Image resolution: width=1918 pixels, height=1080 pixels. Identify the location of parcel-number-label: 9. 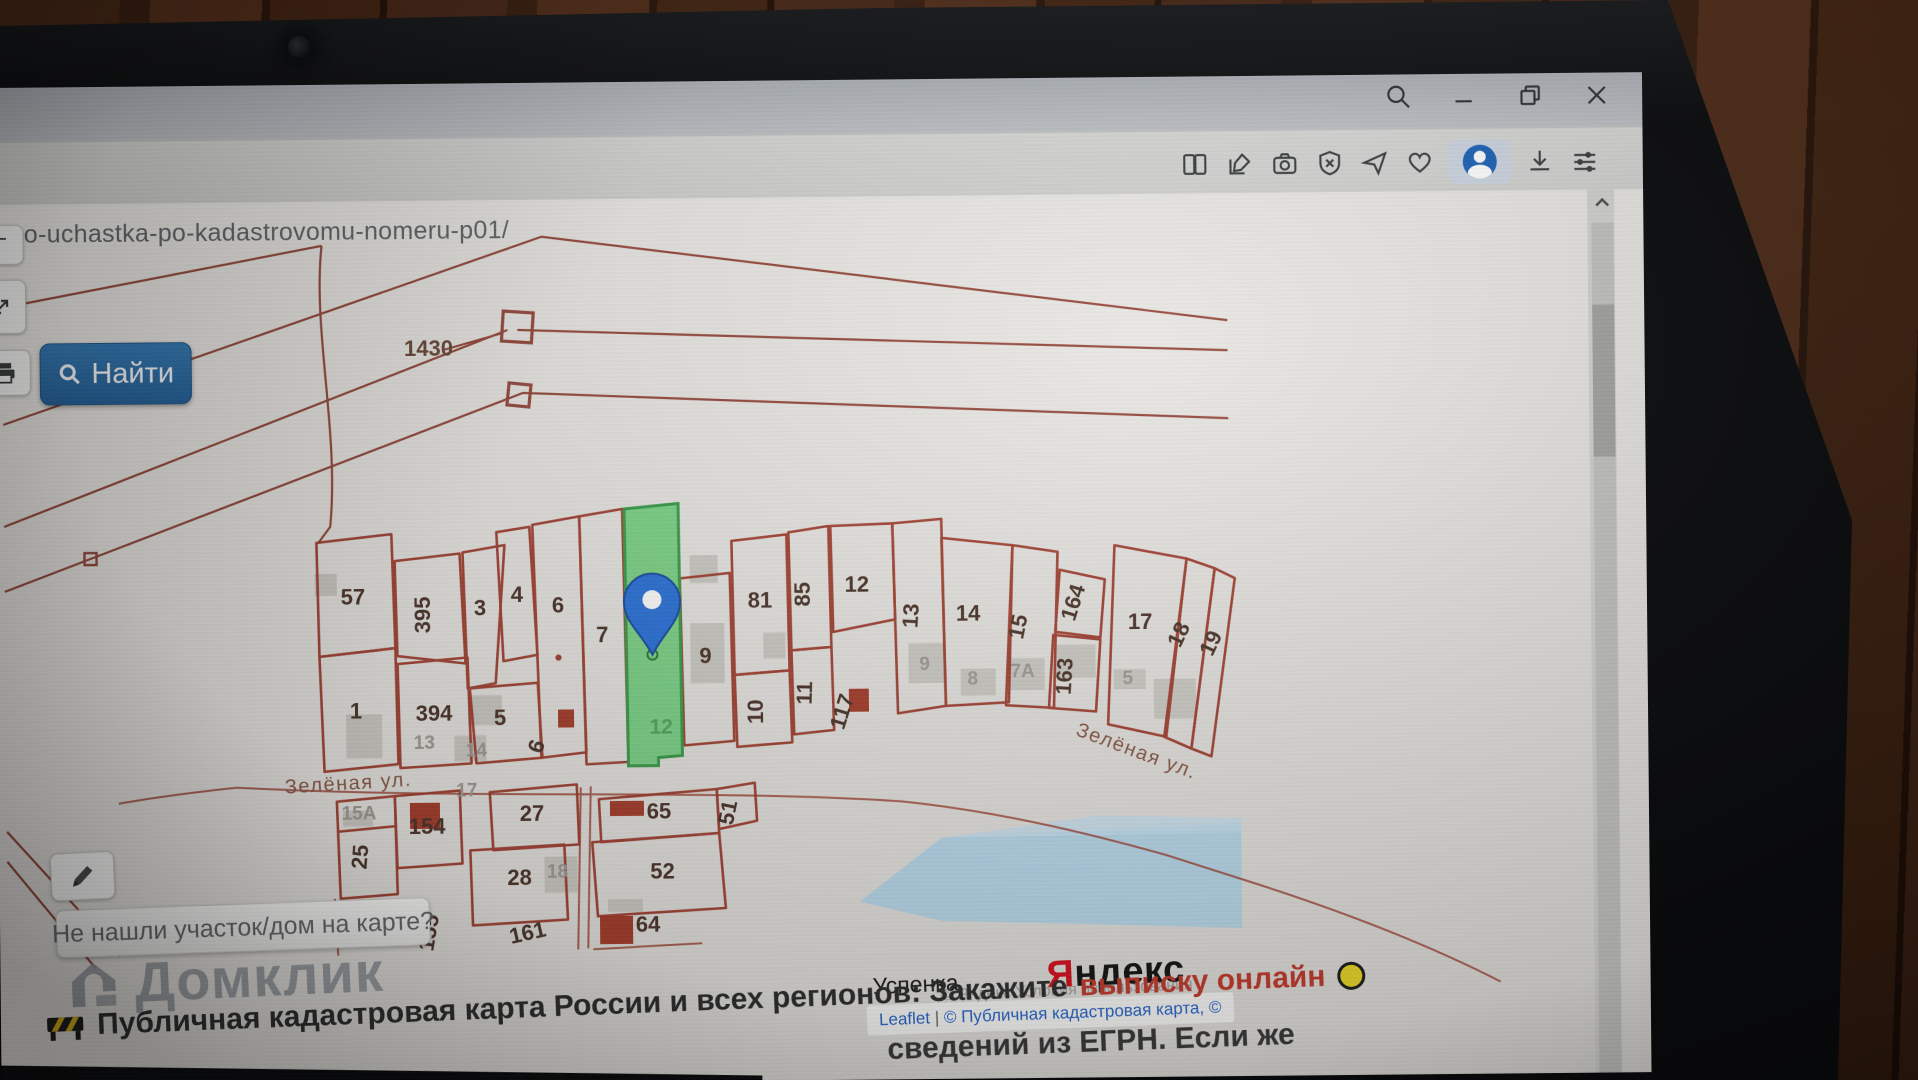
(705, 655).